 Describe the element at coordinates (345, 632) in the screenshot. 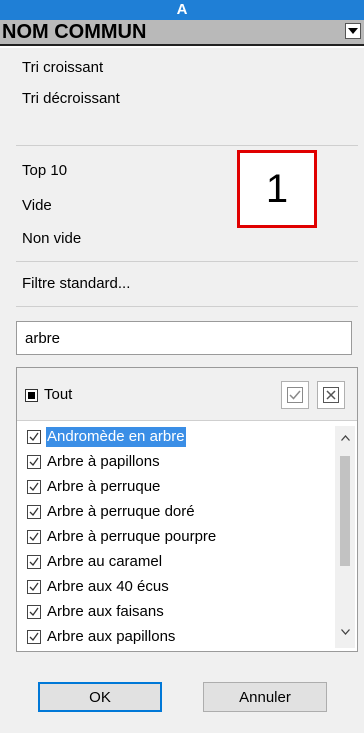

I see `scroll-down-icon` at that location.